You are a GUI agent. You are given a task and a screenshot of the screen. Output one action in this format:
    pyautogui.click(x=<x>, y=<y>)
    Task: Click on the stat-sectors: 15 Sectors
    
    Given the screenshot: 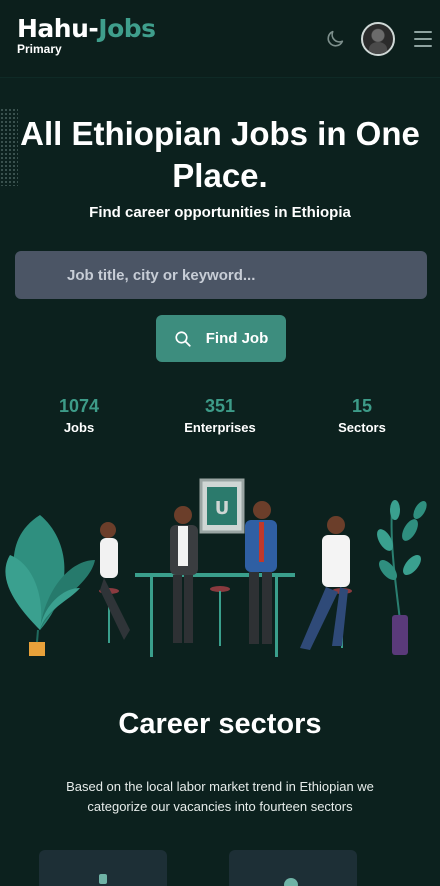 What is the action you would take?
    pyautogui.click(x=362, y=415)
    